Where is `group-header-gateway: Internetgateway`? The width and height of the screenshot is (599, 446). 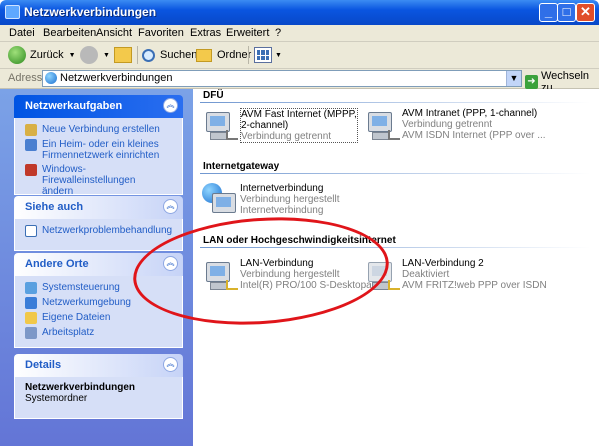 group-header-gateway: Internetgateway is located at coordinates (241, 166).